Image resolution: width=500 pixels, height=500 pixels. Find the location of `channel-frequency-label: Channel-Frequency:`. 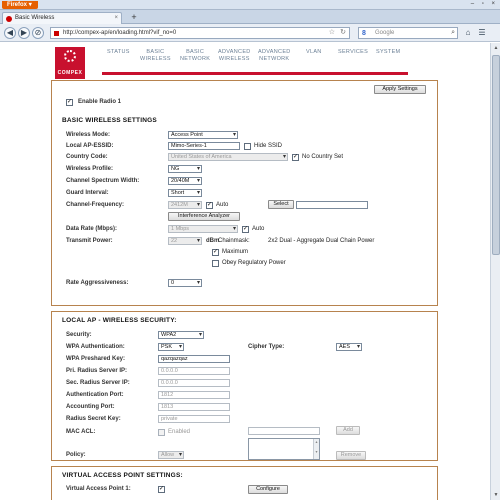

channel-frequency-label: Channel-Frequency: is located at coordinates (95, 205).